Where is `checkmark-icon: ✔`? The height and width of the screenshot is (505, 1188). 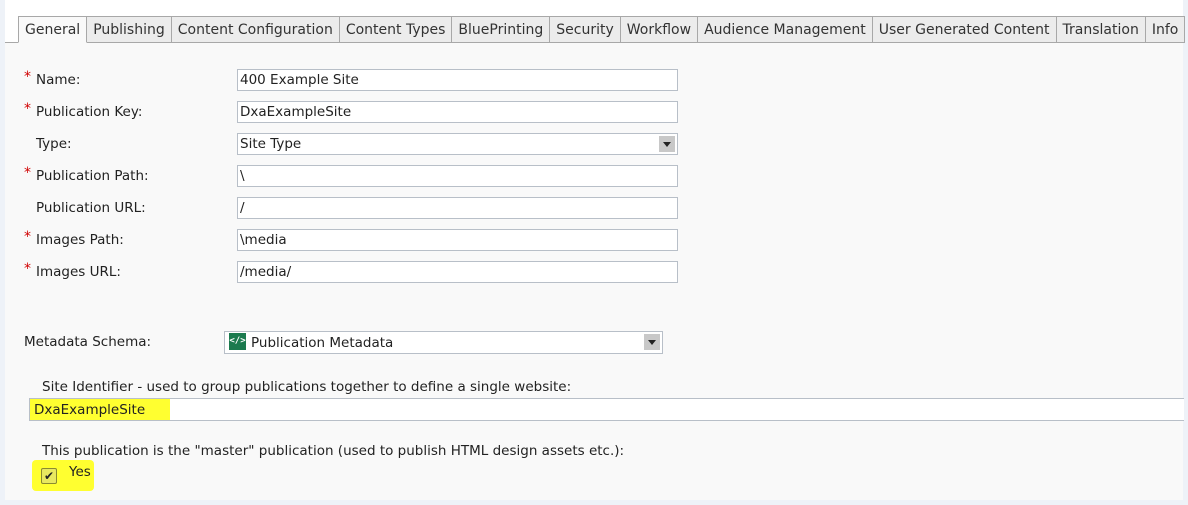 checkmark-icon: ✔ is located at coordinates (49, 476).